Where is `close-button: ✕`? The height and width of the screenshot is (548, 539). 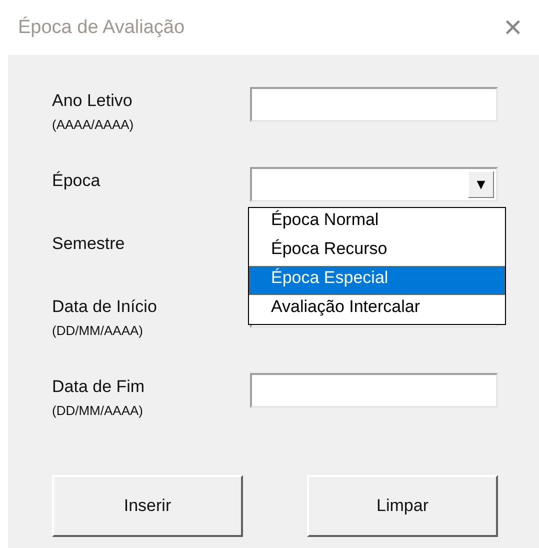 close-button: ✕ is located at coordinates (512, 28).